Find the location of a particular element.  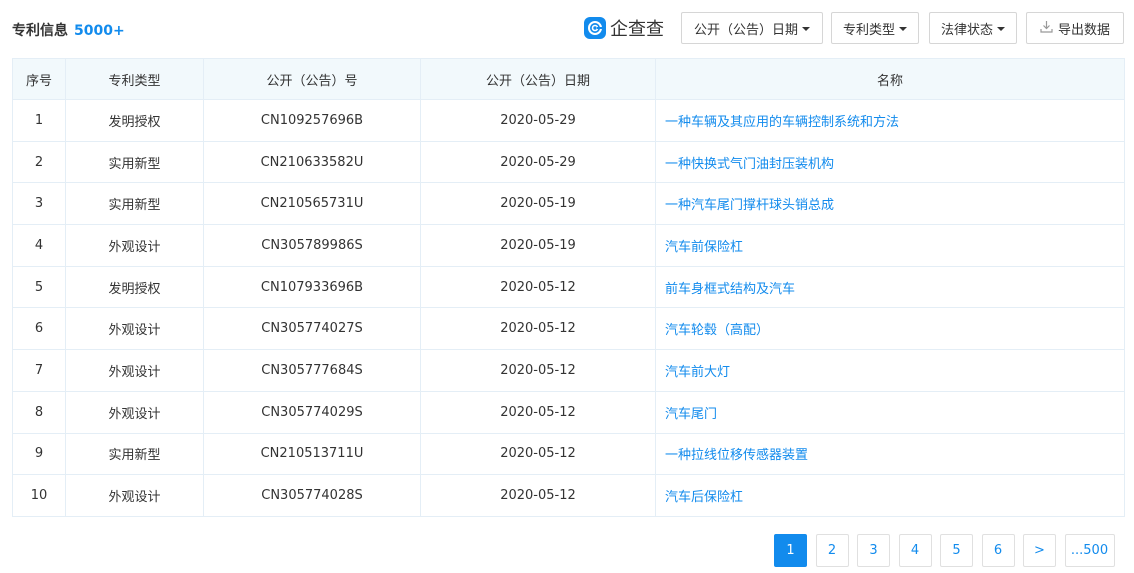

cell-name: 一种车辆及其应用的车辆控制系统和方法 is located at coordinates (890, 120).